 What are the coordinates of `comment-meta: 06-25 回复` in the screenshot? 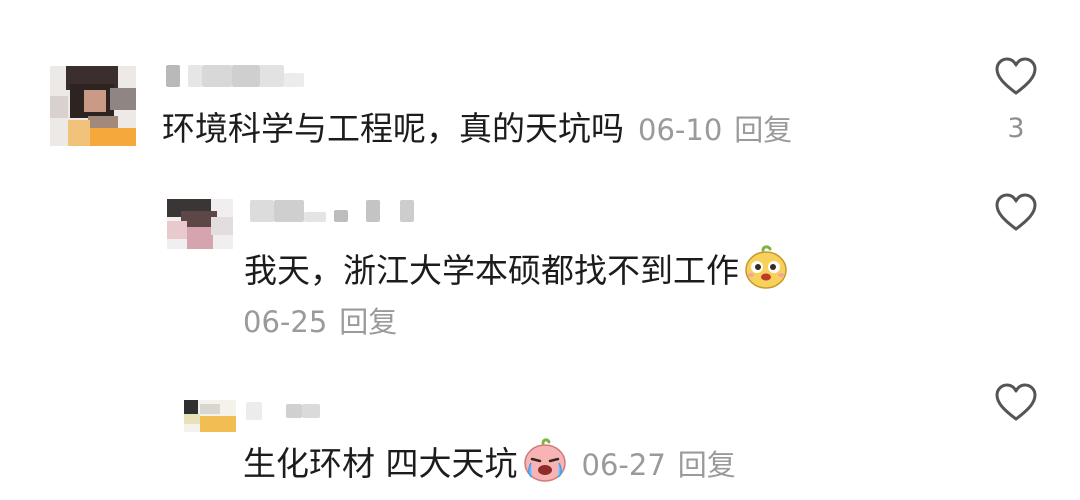 It's located at (320, 322).